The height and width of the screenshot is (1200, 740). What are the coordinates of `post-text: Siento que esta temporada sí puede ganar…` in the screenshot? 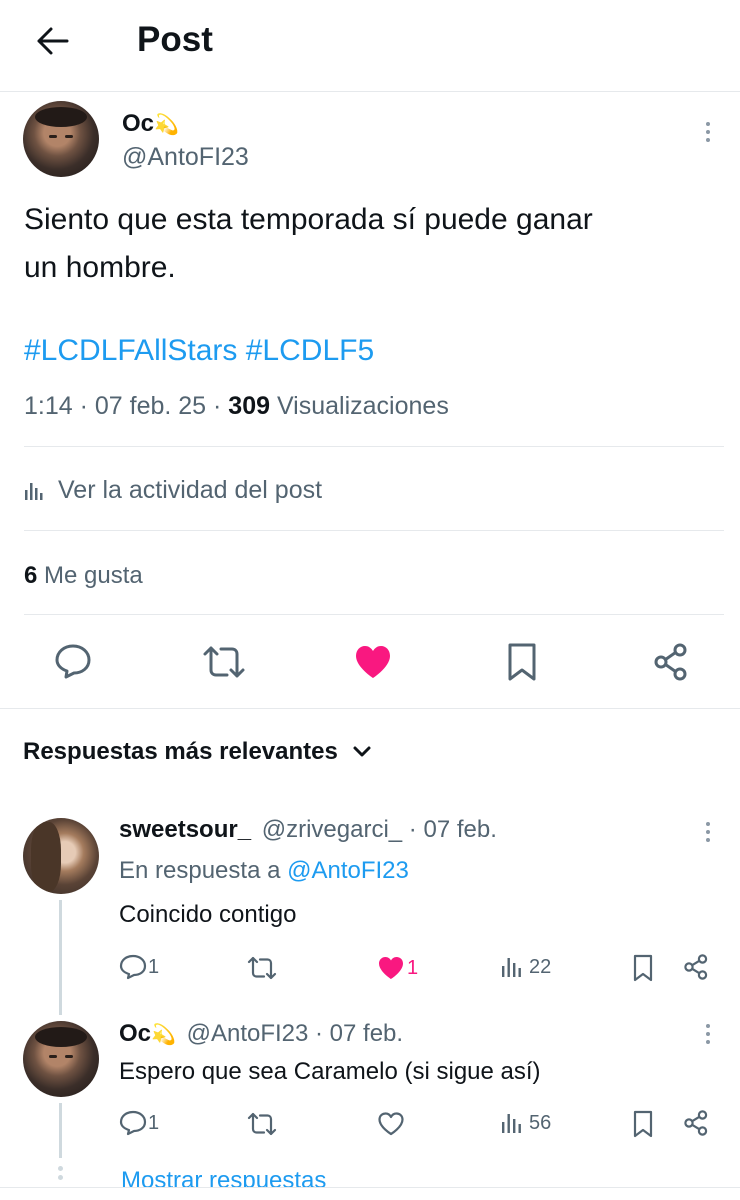 It's located at (308, 243).